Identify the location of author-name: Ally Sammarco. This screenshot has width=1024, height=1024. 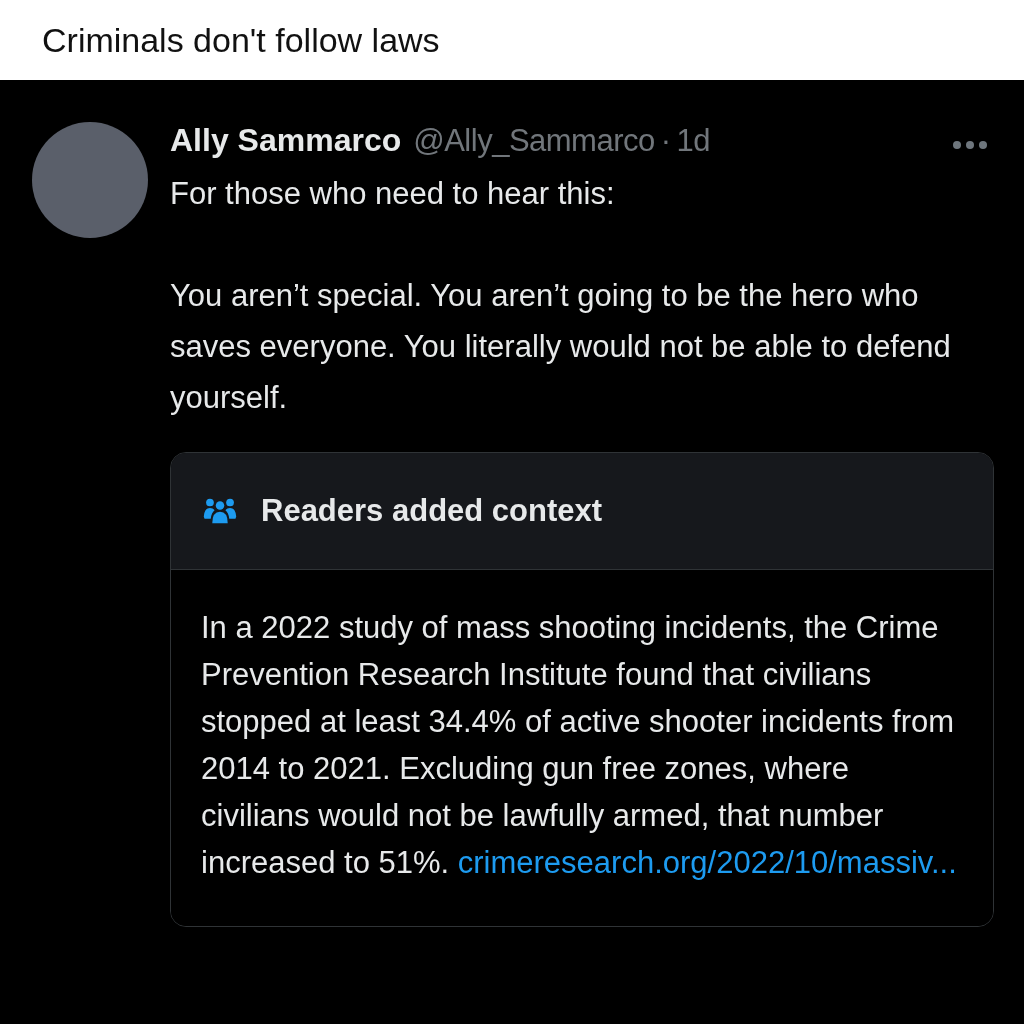
(286, 140).